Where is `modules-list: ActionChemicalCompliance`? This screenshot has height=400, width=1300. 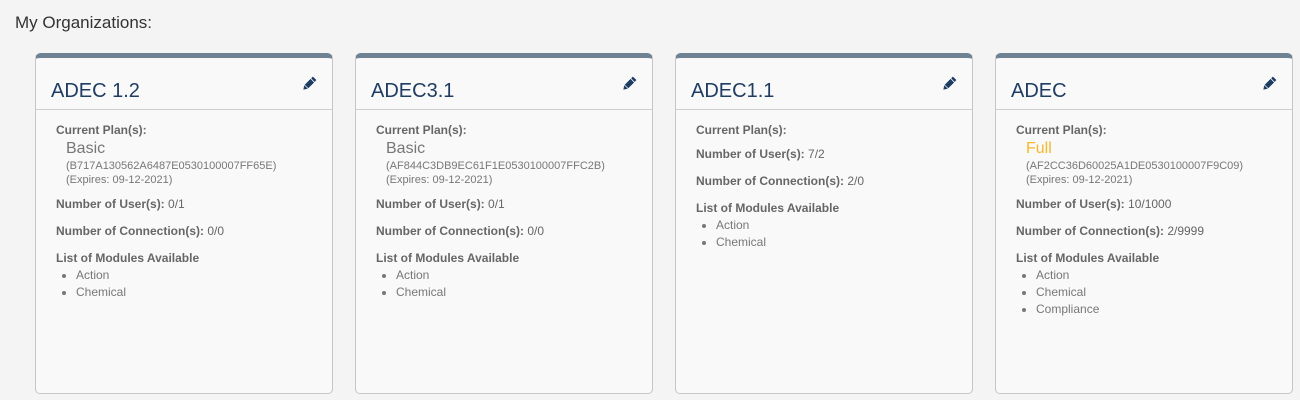 modules-list: ActionChemicalCompliance is located at coordinates (1154, 292).